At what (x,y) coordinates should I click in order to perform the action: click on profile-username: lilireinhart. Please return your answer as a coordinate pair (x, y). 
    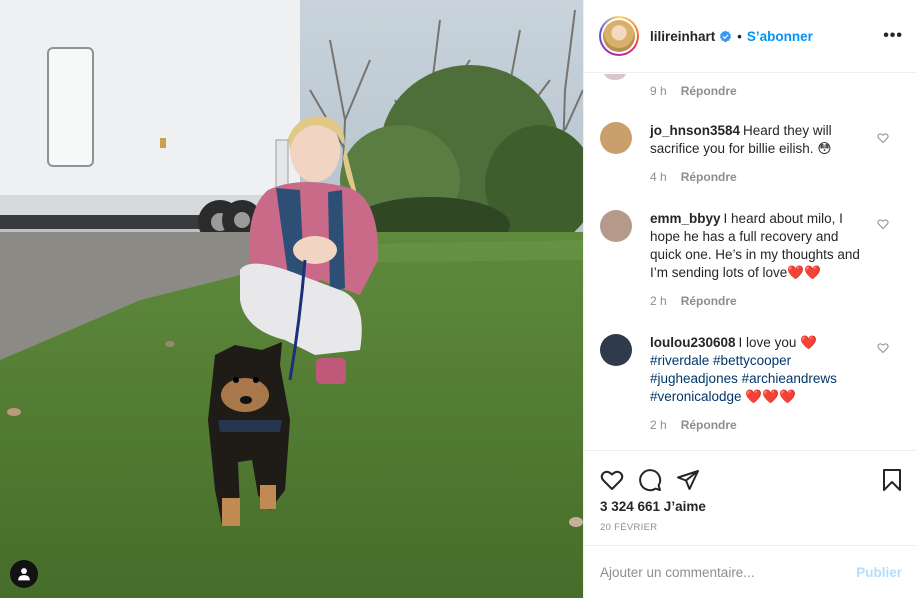
    Looking at the image, I should click on (682, 36).